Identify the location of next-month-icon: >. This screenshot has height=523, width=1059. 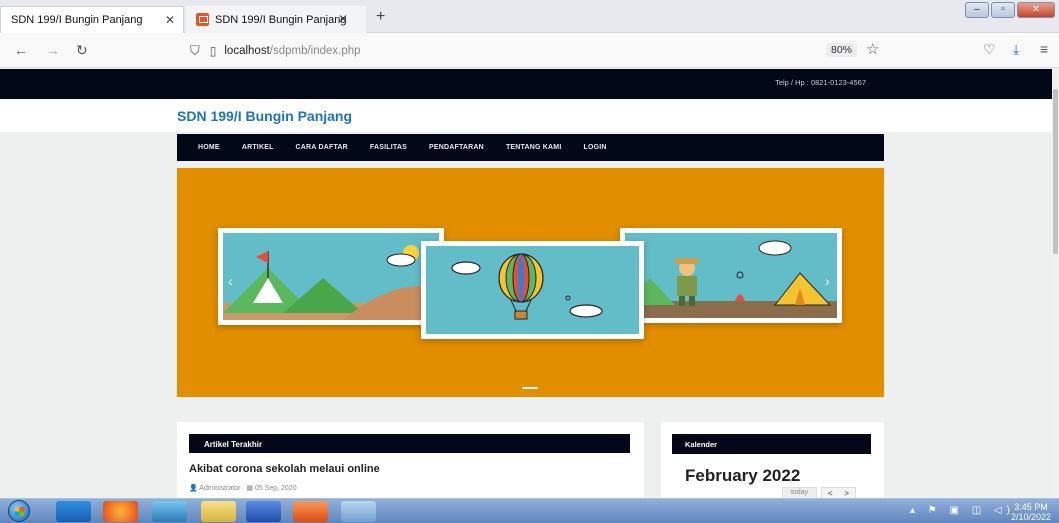
(846, 493).